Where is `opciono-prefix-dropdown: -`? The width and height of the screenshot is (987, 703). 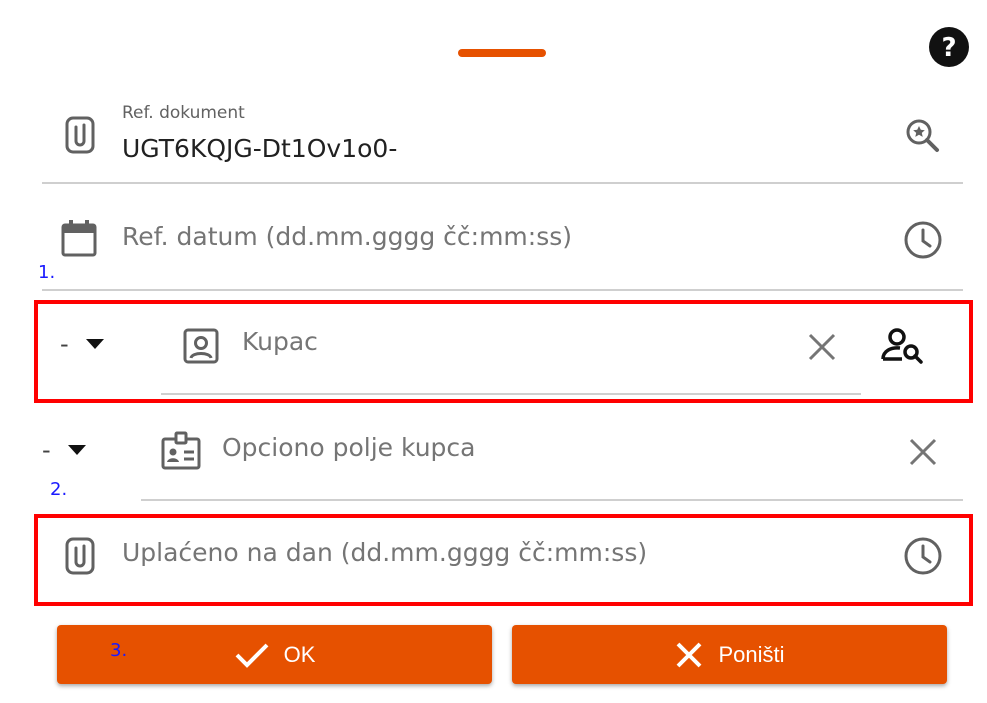 opciono-prefix-dropdown: - is located at coordinates (64, 450).